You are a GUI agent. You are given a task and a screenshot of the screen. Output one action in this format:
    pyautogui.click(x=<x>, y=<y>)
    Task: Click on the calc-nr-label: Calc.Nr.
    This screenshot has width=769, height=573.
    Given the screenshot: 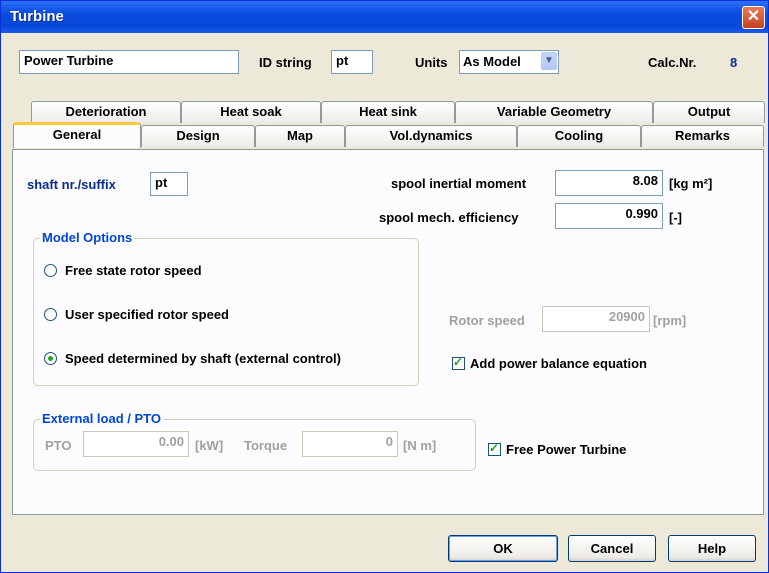 What is the action you would take?
    pyautogui.click(x=672, y=62)
    